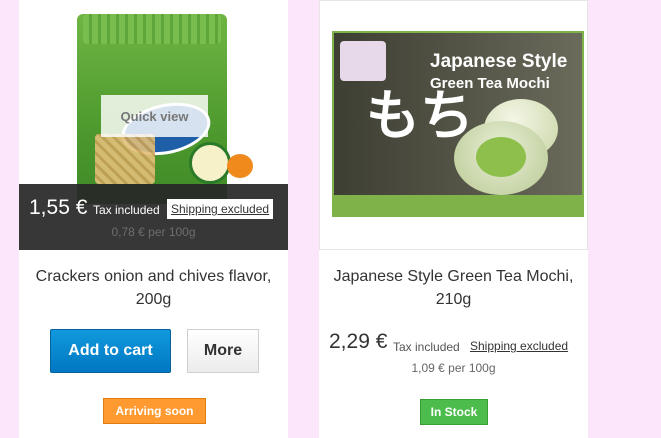 The width and height of the screenshot is (661, 438). I want to click on unit-price: 1,09 € per 100g, so click(453, 368).